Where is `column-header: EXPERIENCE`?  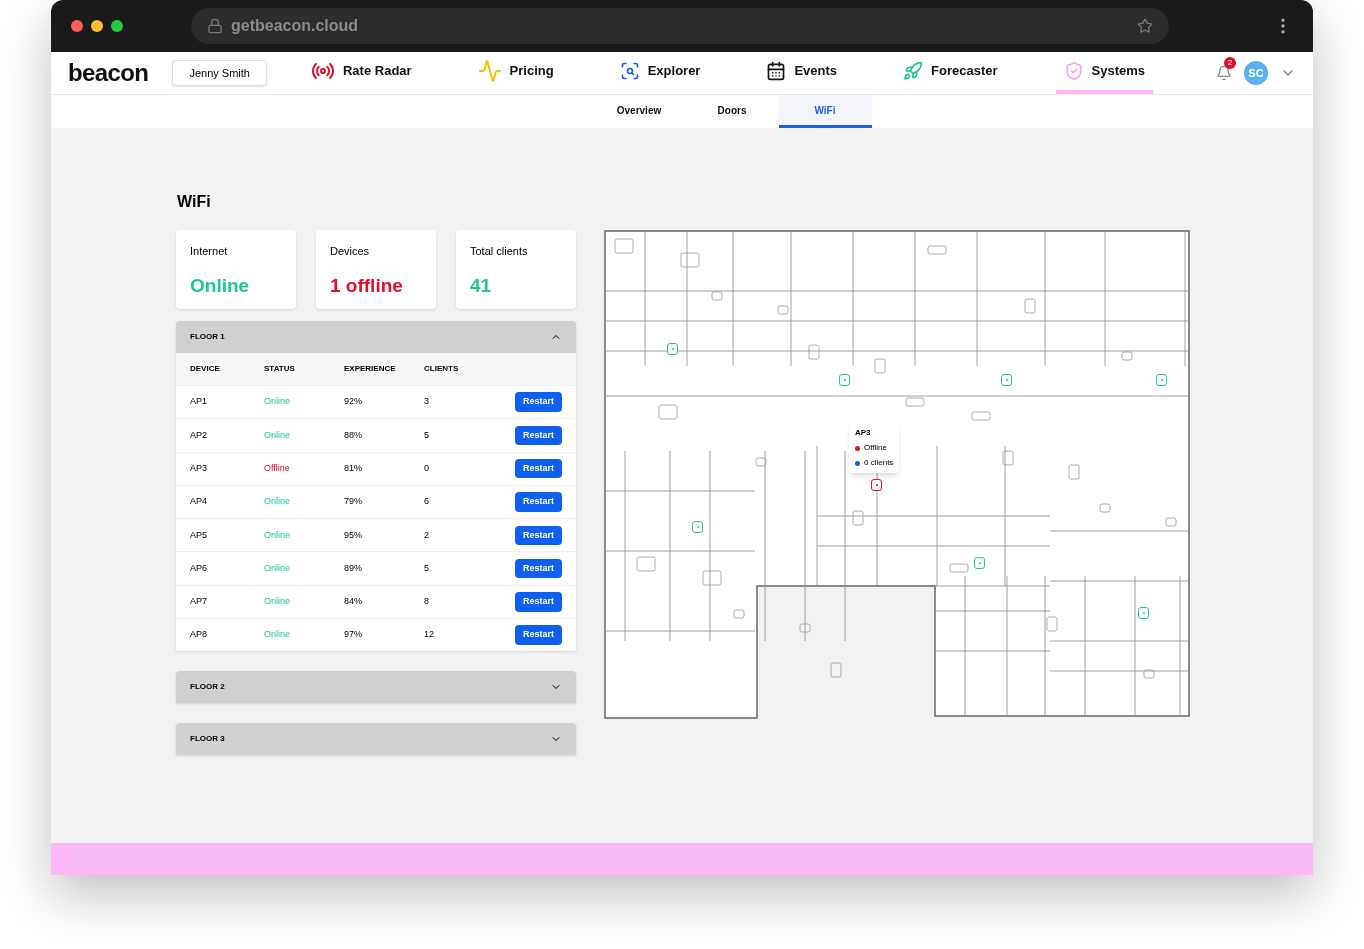
column-header: EXPERIENCE is located at coordinates (370, 369).